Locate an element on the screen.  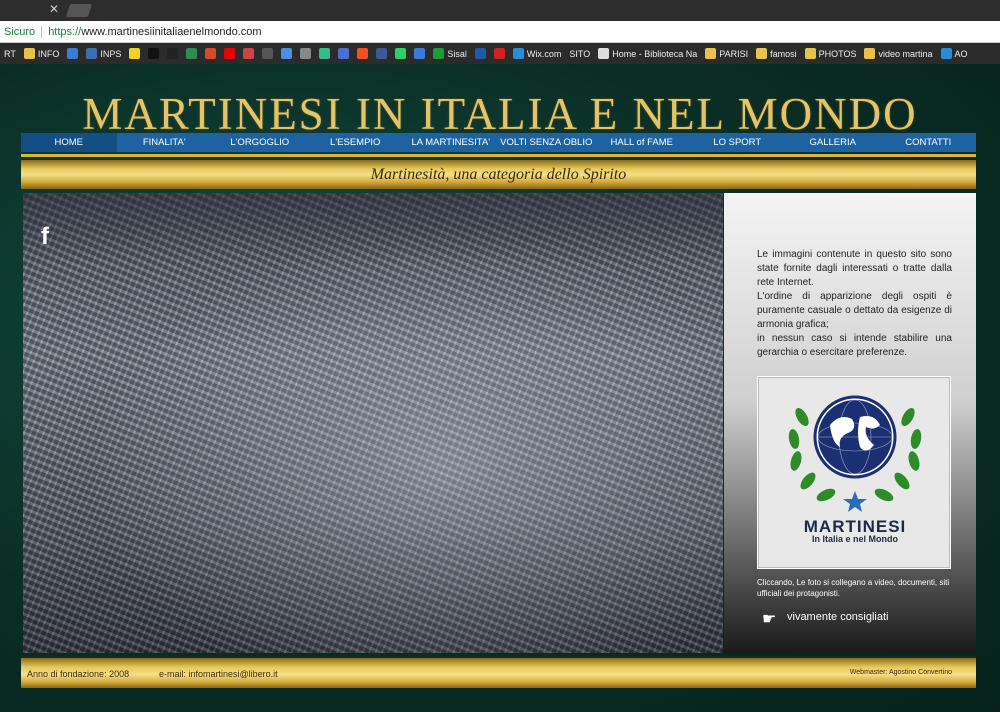
shield-icon is located at coordinates (420, 53).